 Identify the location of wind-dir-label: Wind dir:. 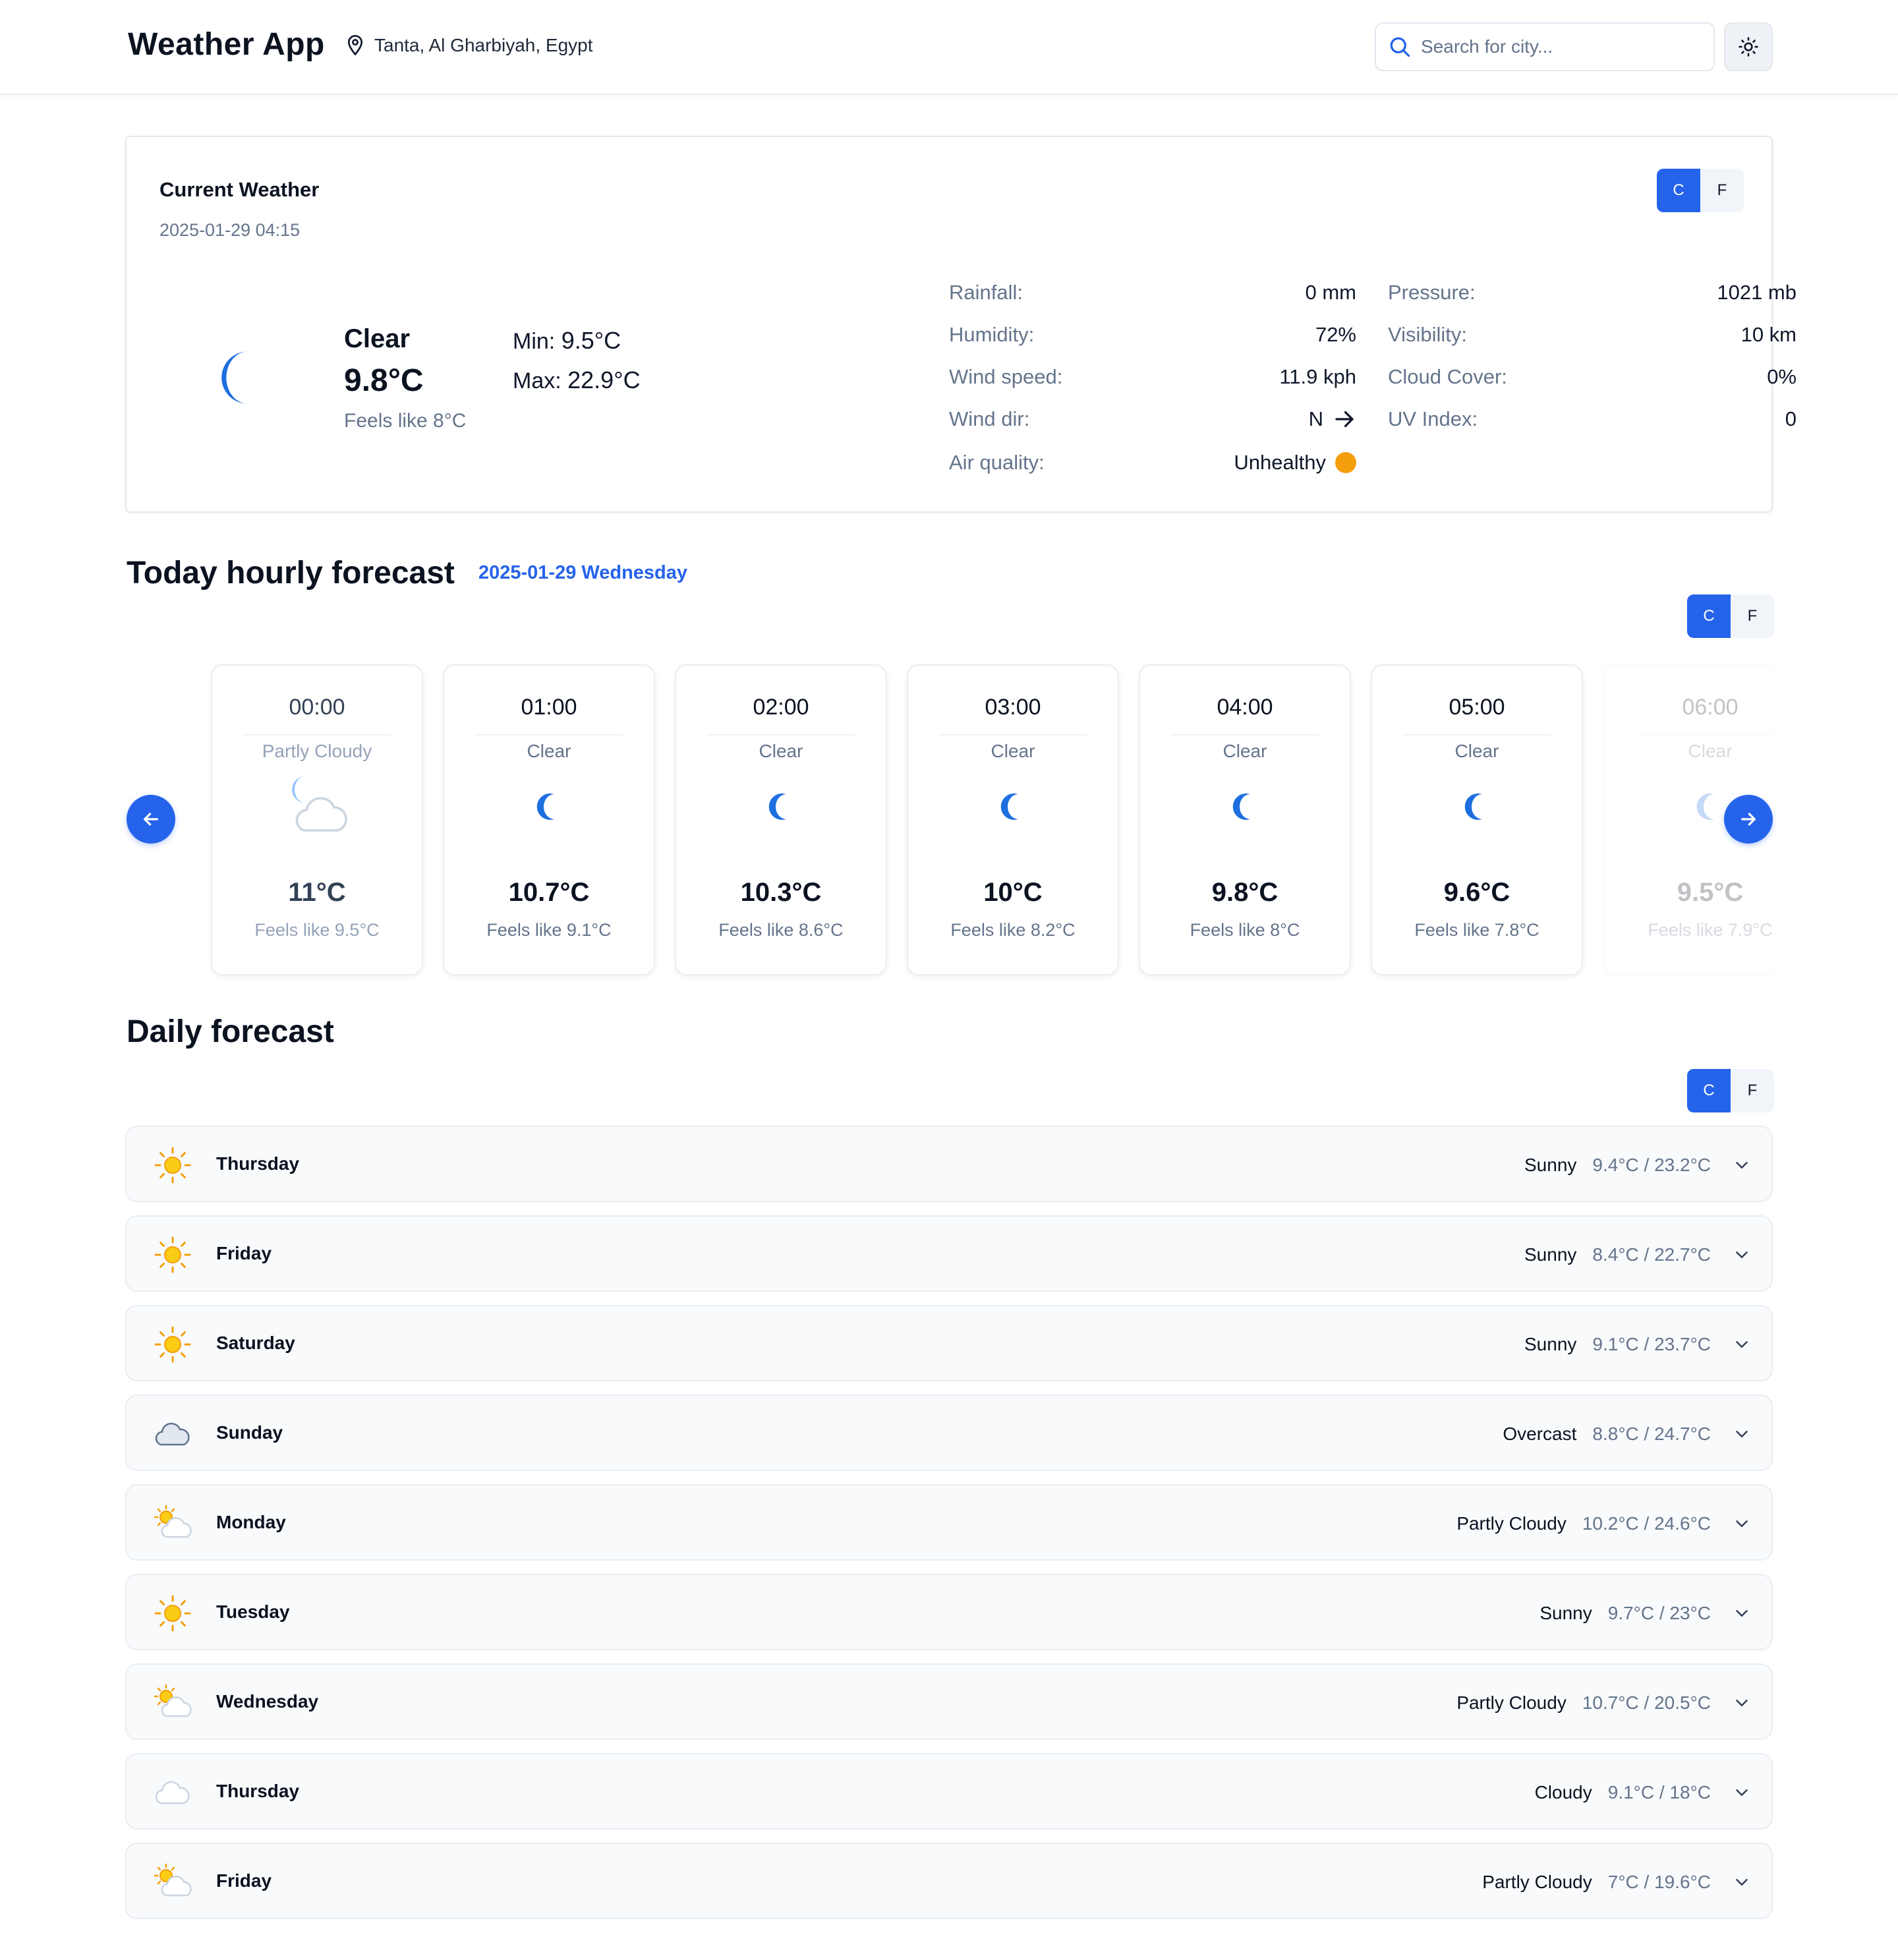
(989, 419).